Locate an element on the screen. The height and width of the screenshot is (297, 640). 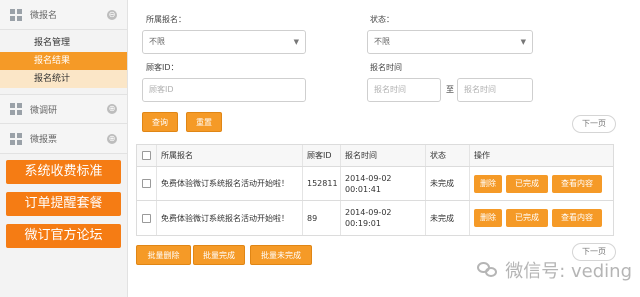
signup-time: 2014-09-02 00:19:01 is located at coordinates (383, 218).